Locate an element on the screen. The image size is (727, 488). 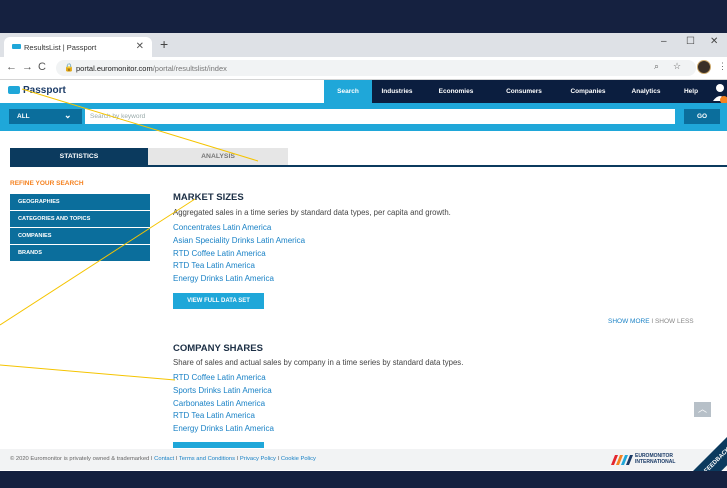
refine-heading: REFINE YOUR SEARCH is located at coordinates (47, 183).